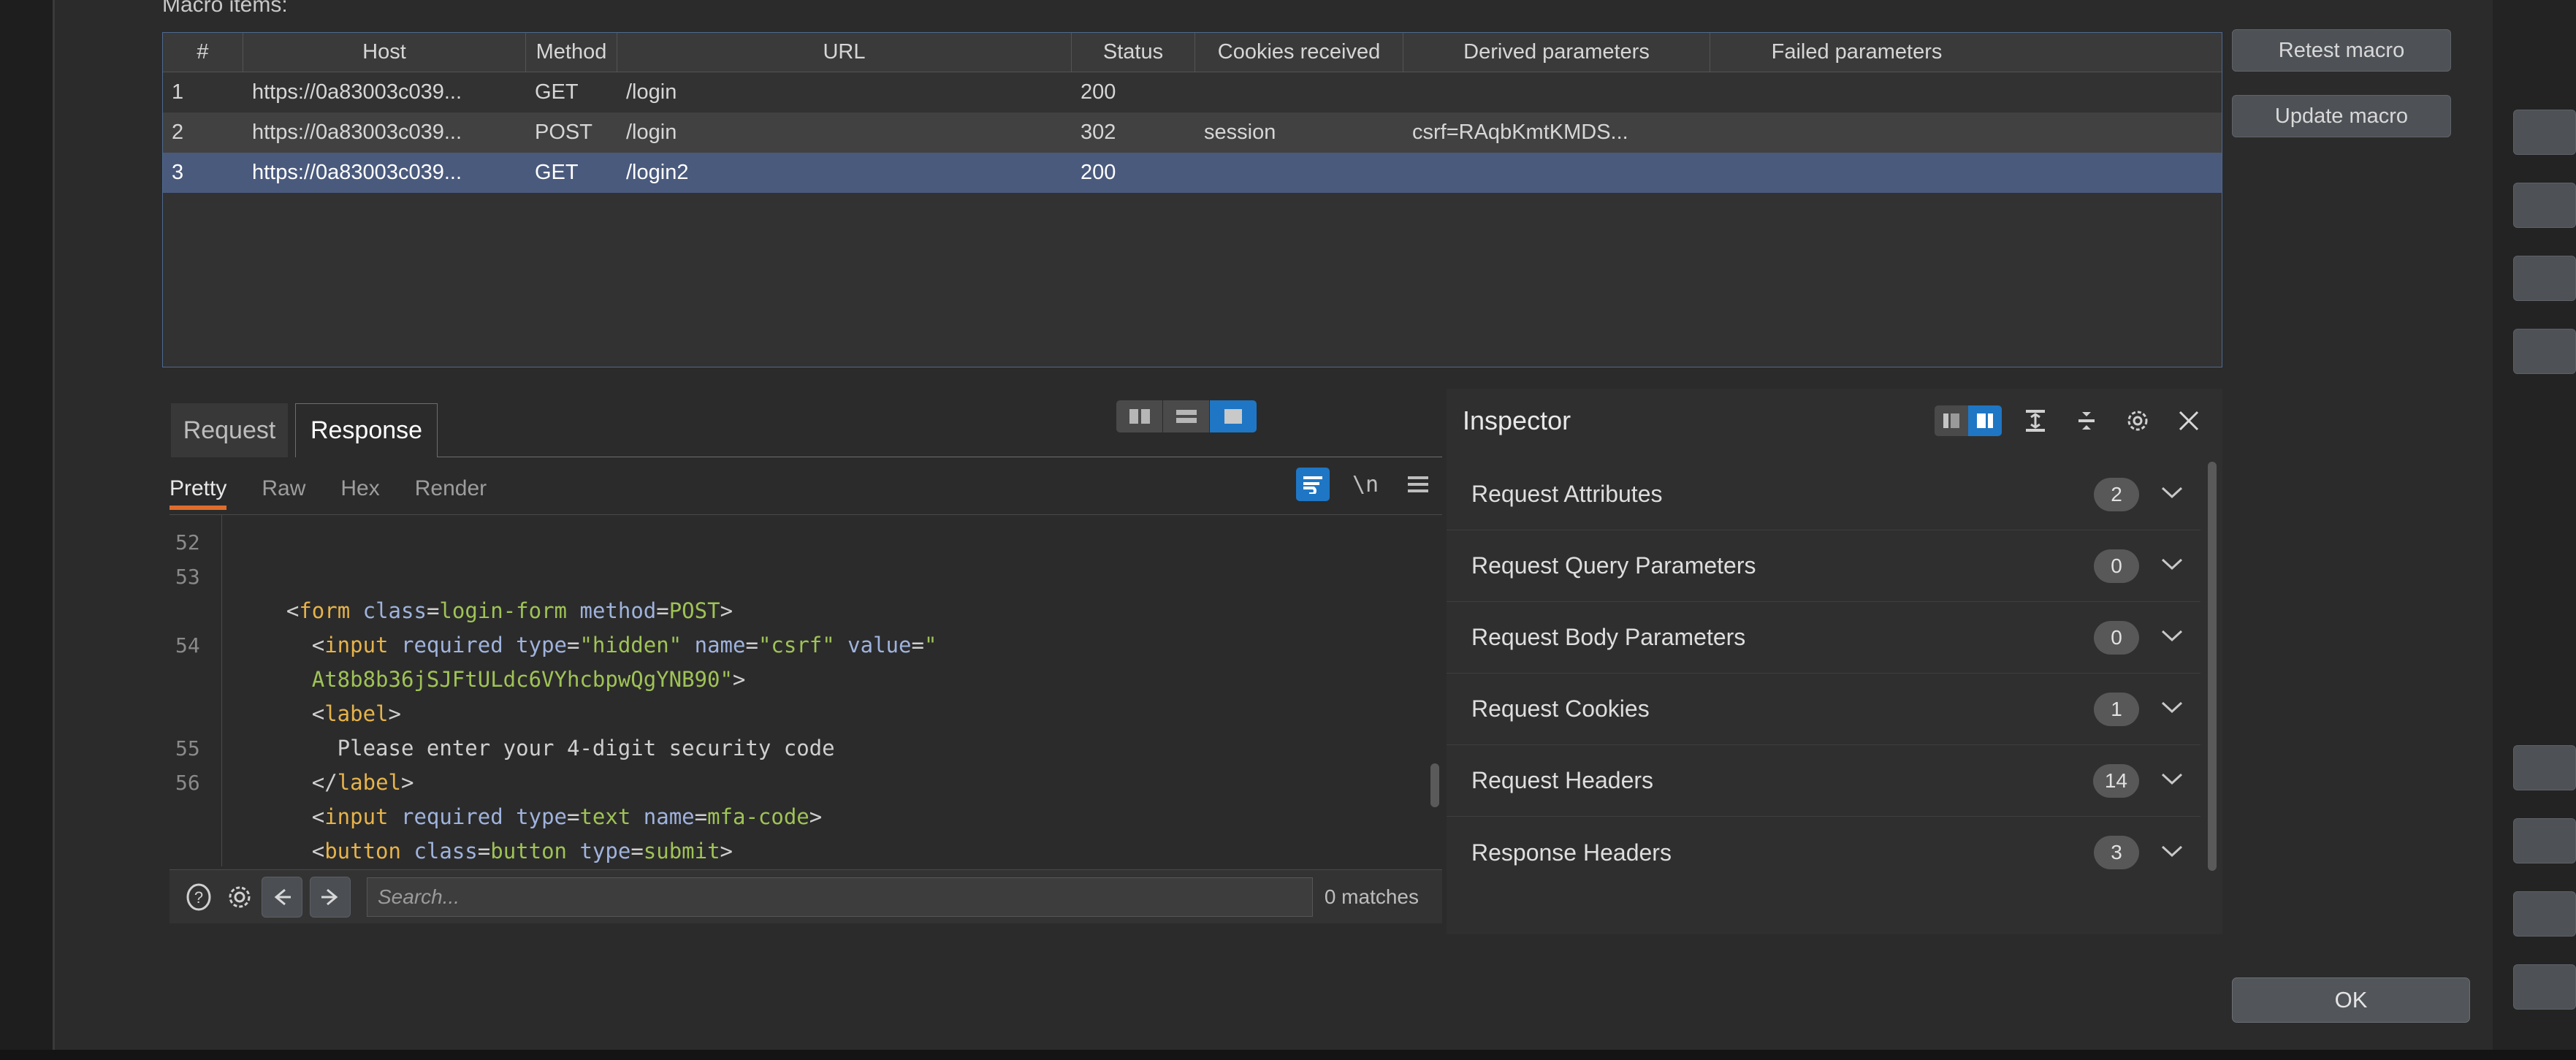 The width and height of the screenshot is (2576, 1060). I want to click on newline-icon: \n, so click(1365, 485).